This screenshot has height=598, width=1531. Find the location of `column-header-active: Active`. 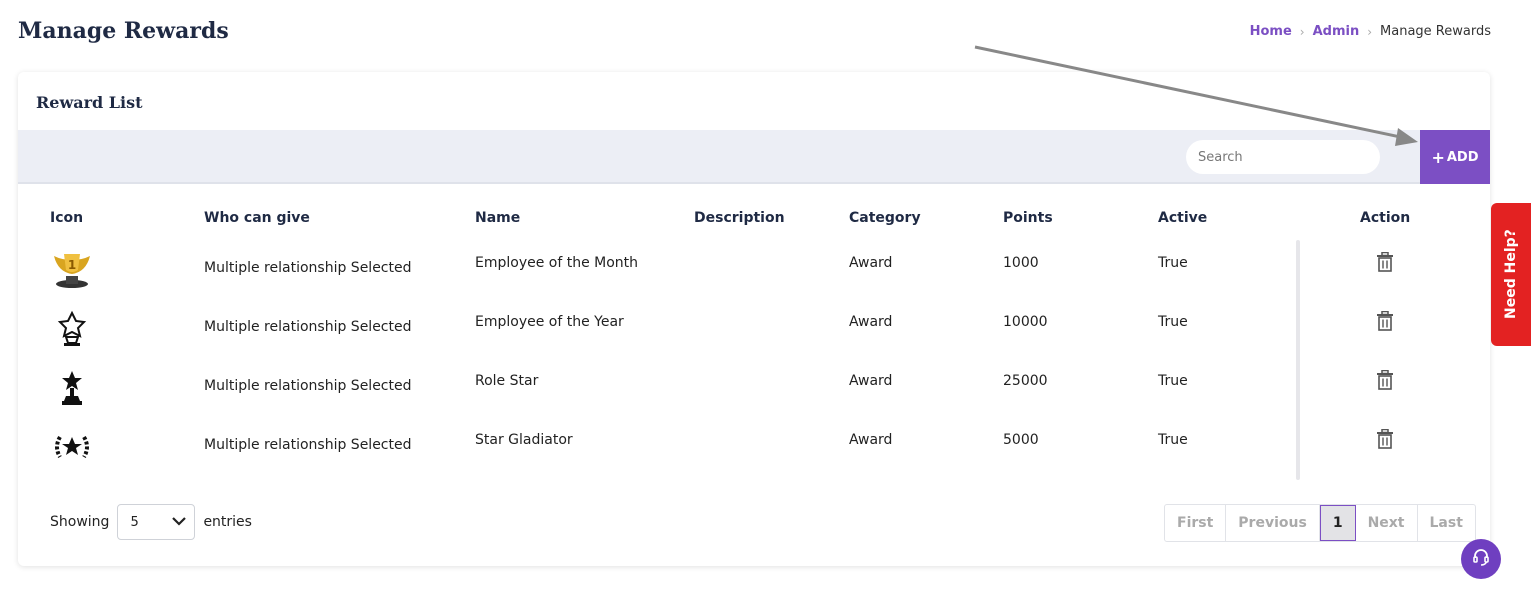

column-header-active: Active is located at coordinates (1182, 218).